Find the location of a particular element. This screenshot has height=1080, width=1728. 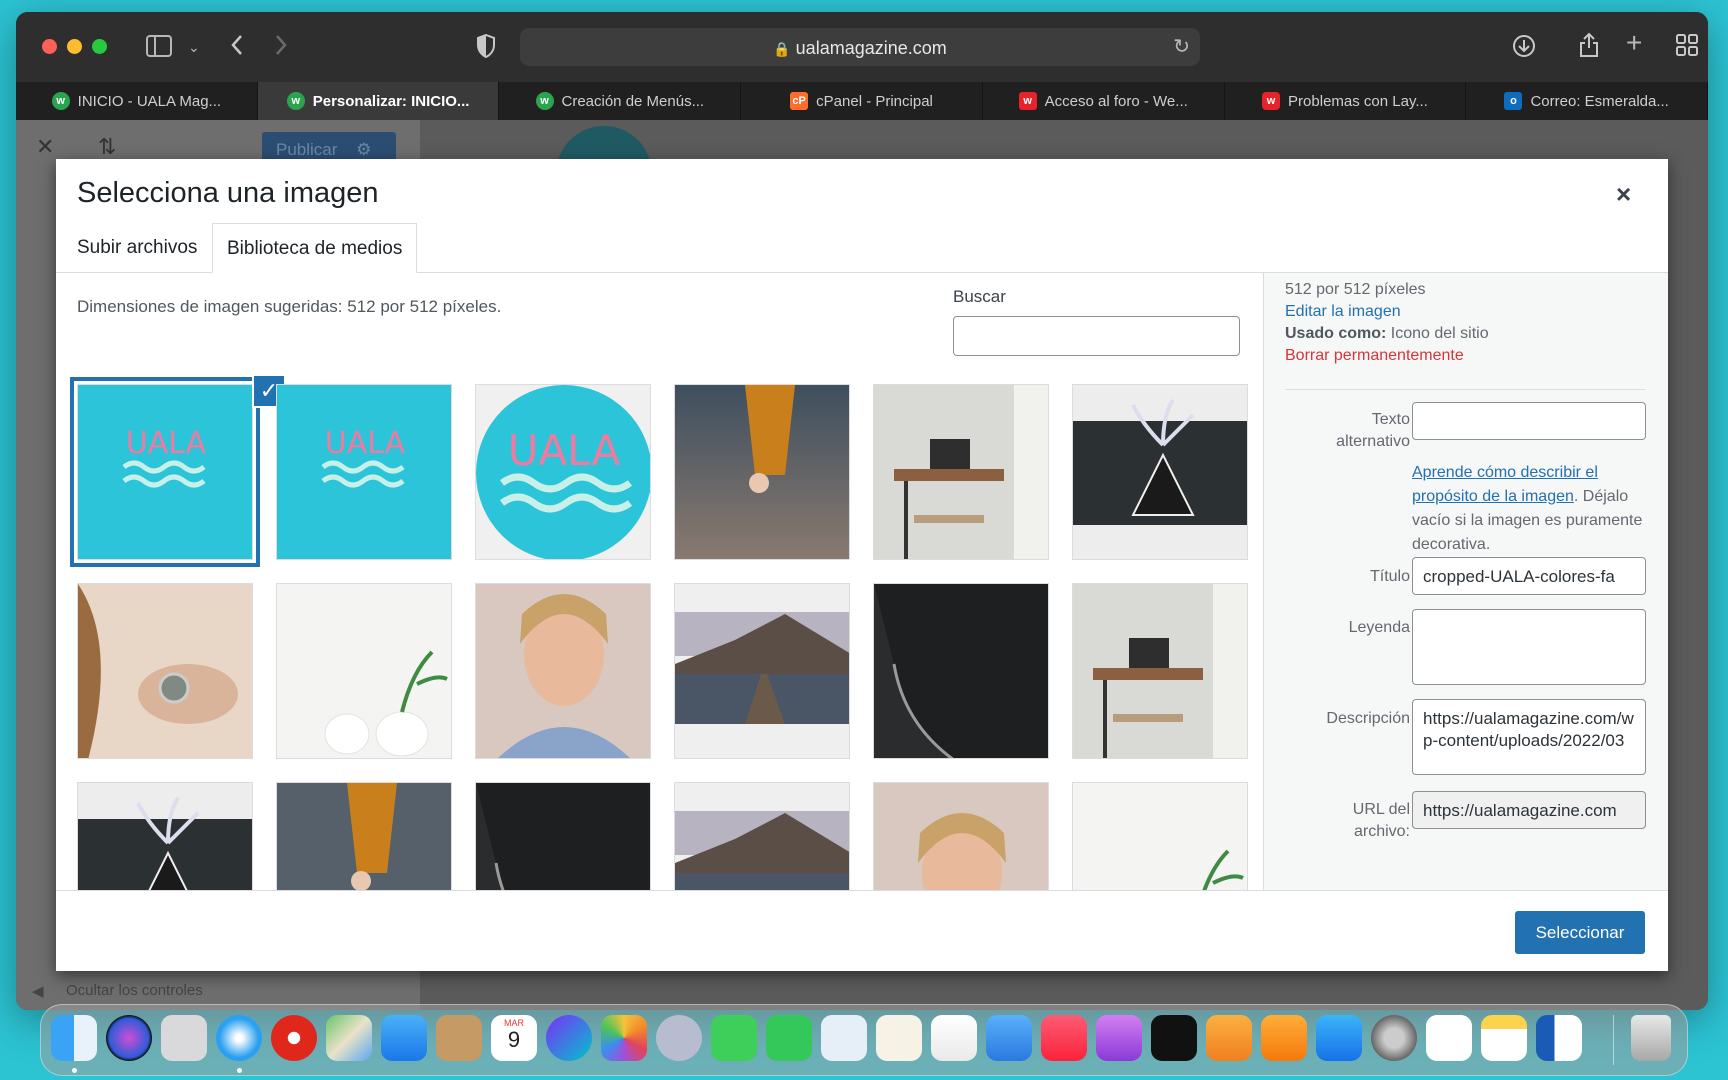

delete-permanently-link: Borrar permanentemente is located at coordinates (1374, 356).